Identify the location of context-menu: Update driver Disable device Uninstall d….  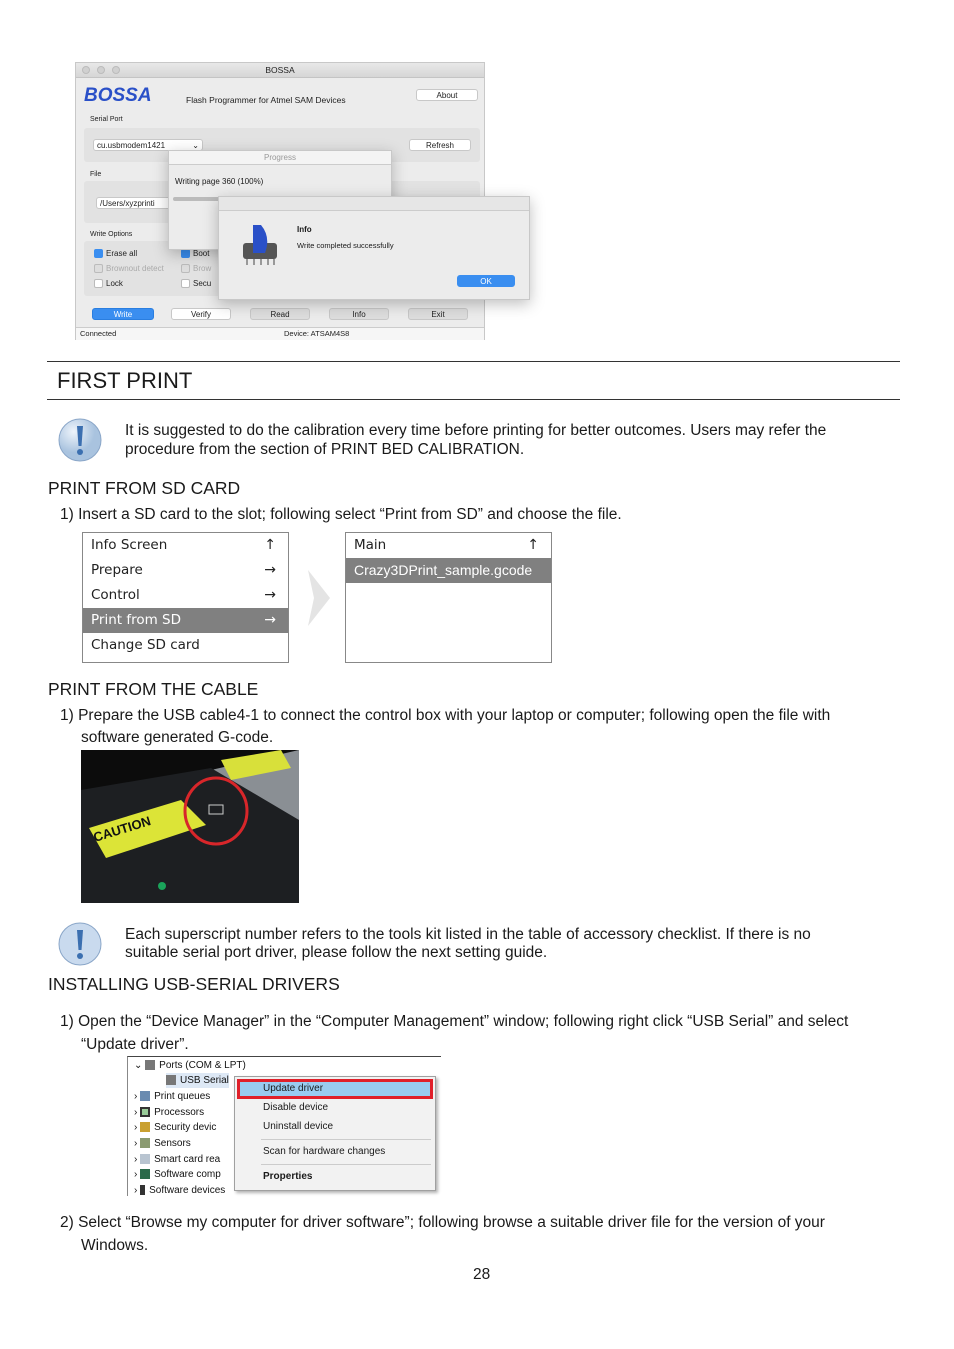
(335, 1133).